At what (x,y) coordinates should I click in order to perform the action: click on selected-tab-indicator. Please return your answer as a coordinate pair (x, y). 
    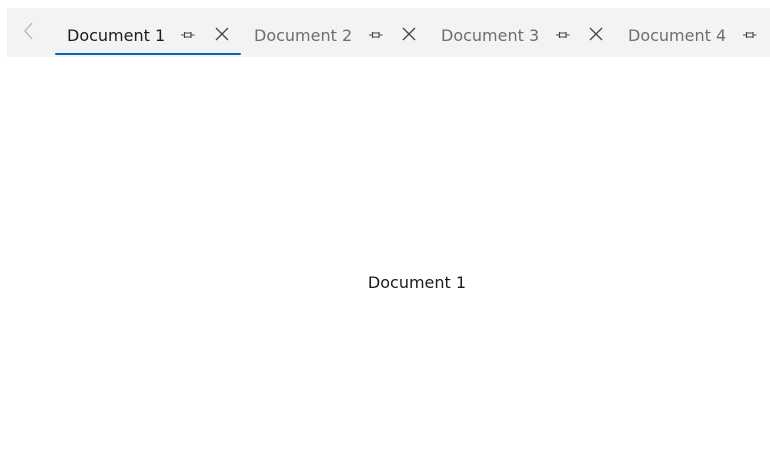
    Looking at the image, I should click on (148, 54).